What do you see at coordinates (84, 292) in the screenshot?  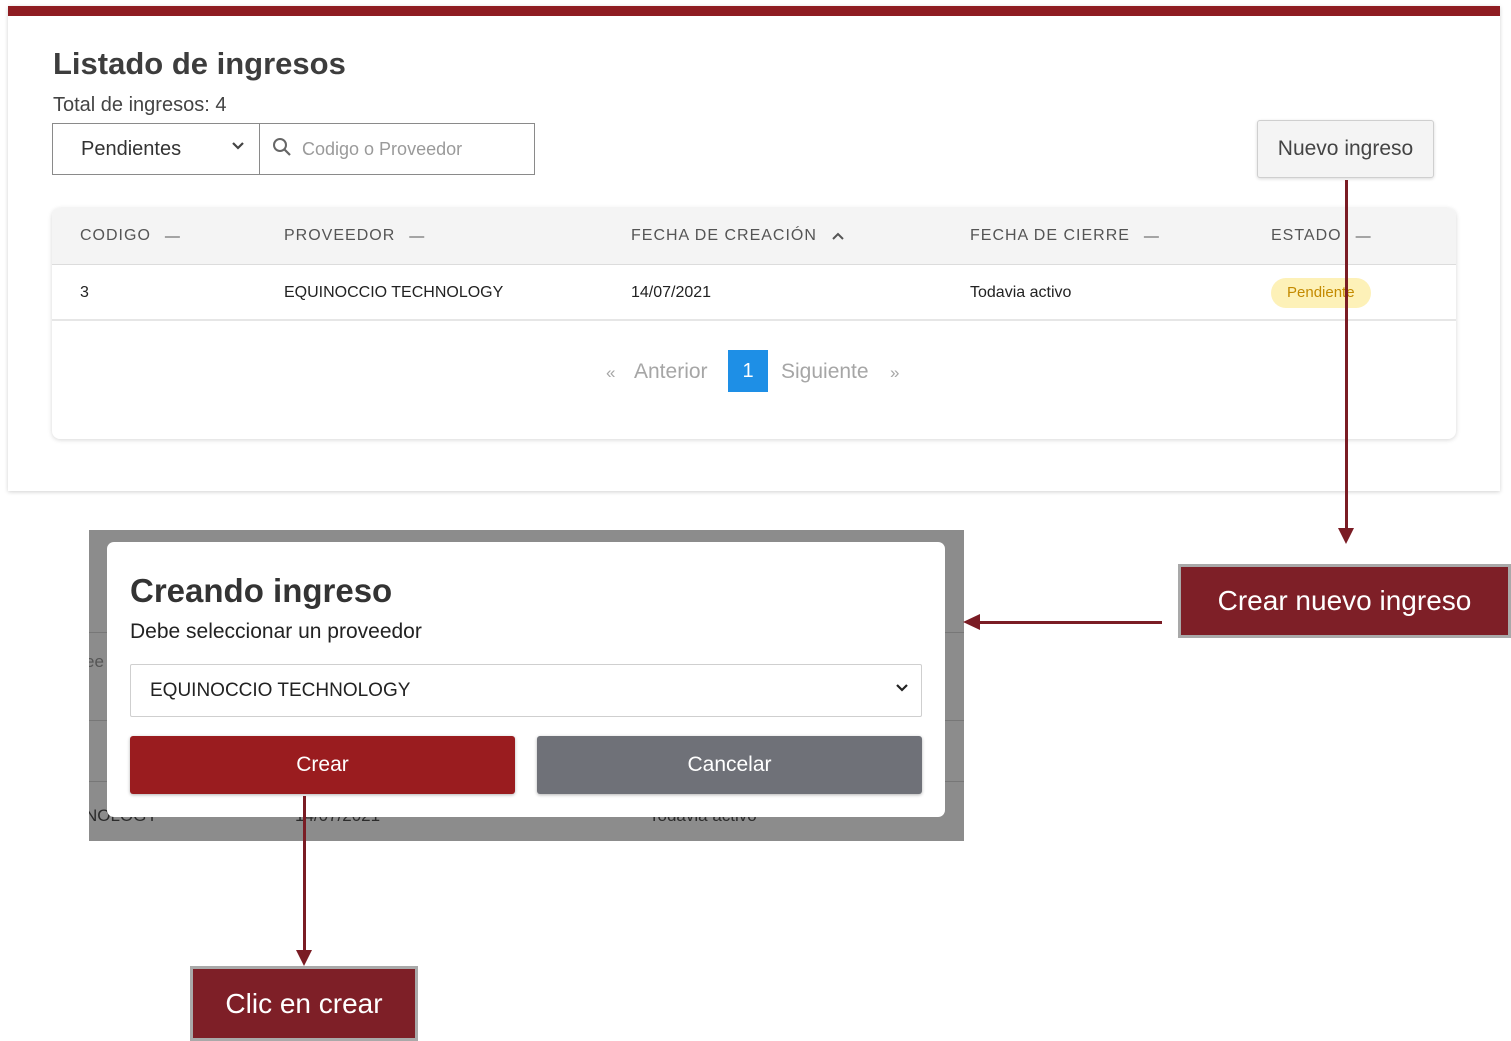 I see `cell-codigo: 3` at bounding box center [84, 292].